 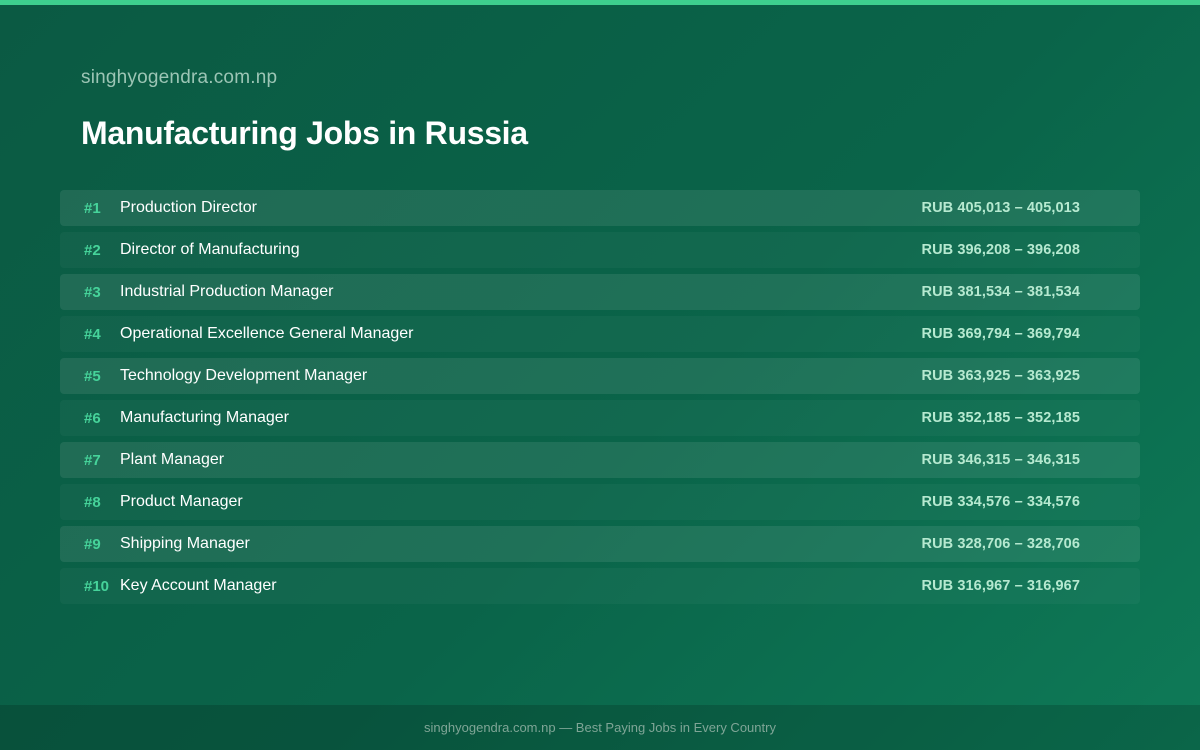 I want to click on job-salary: RUB 405,013 – 405,013, so click(x=1000, y=208).